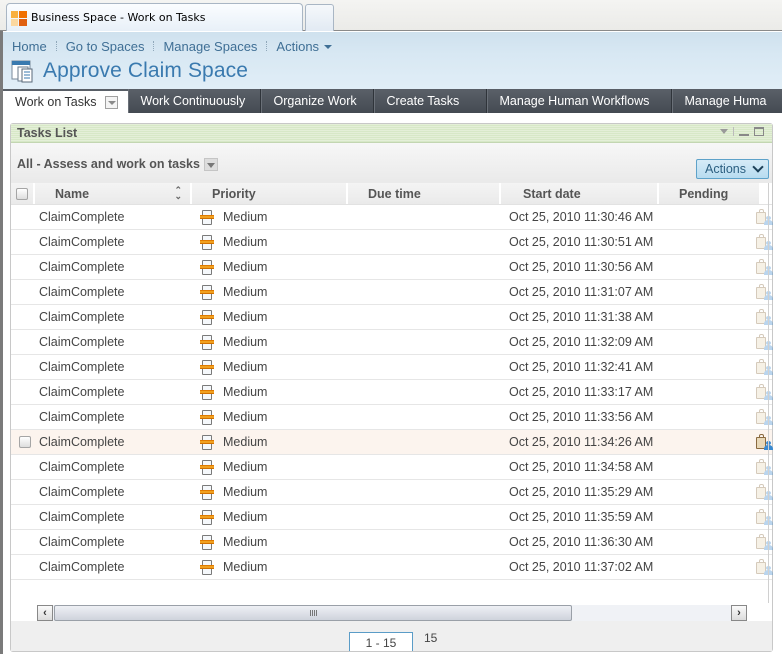  Describe the element at coordinates (613, 492) in the screenshot. I see `task-start-date: Oct 25, 2010 11:35:29 AM` at that location.